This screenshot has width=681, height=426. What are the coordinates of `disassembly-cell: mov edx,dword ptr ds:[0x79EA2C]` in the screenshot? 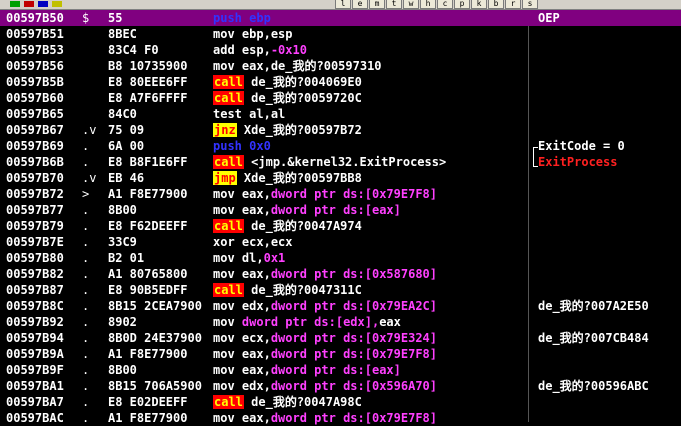 It's located at (369, 306).